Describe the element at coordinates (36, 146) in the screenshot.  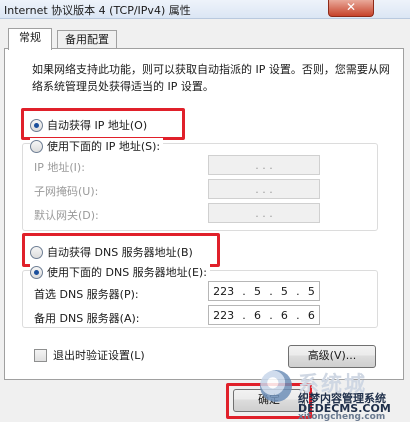
I see `ip-manual-radio` at that location.